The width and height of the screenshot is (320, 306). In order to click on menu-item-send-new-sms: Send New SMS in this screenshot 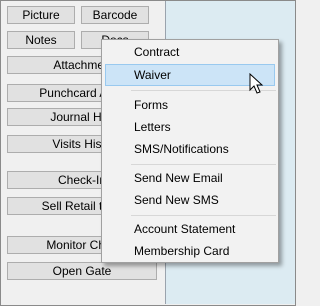, I will do `click(190, 200)`.